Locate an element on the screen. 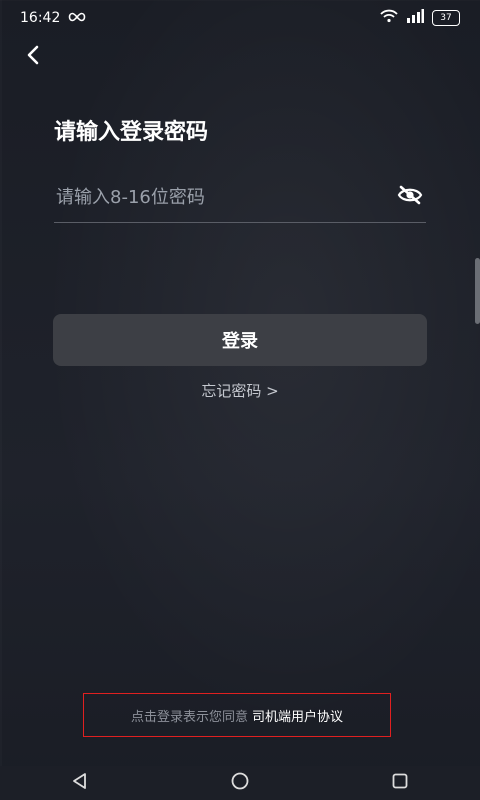 The image size is (480, 800). user-agreement-link: 司机端用户协议 is located at coordinates (297, 715).